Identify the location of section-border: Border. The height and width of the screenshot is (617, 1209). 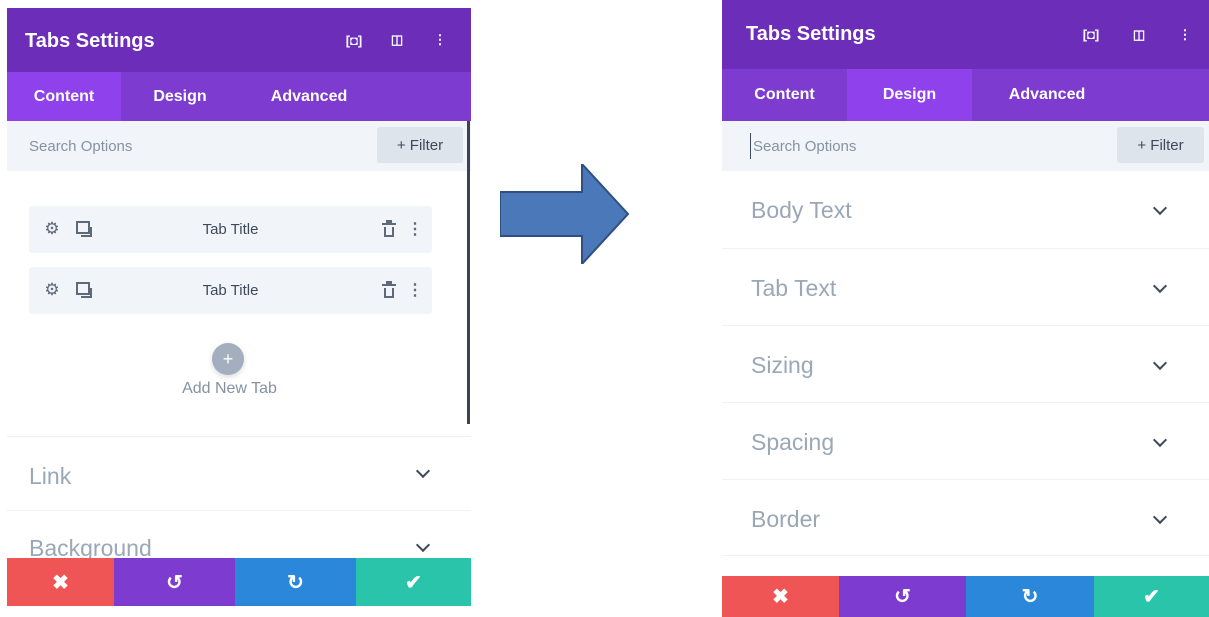
(965, 517).